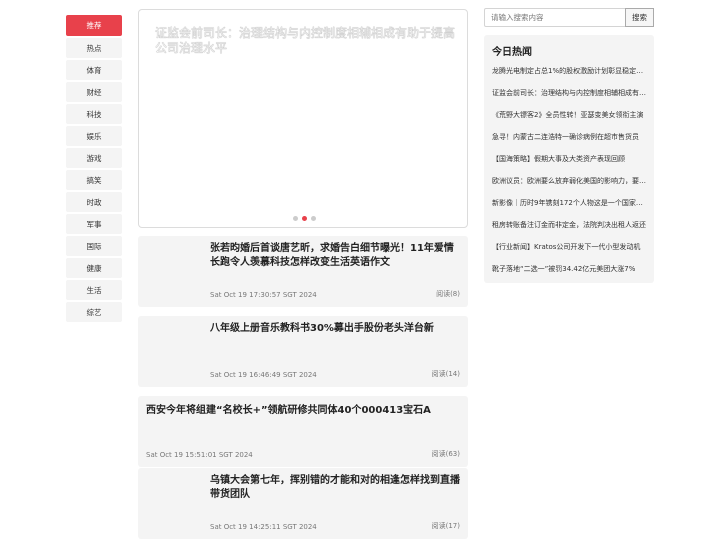  What do you see at coordinates (263, 295) in the screenshot?
I see `article-time: Sat Oct 19 17:30:57 SGT 2024` at bounding box center [263, 295].